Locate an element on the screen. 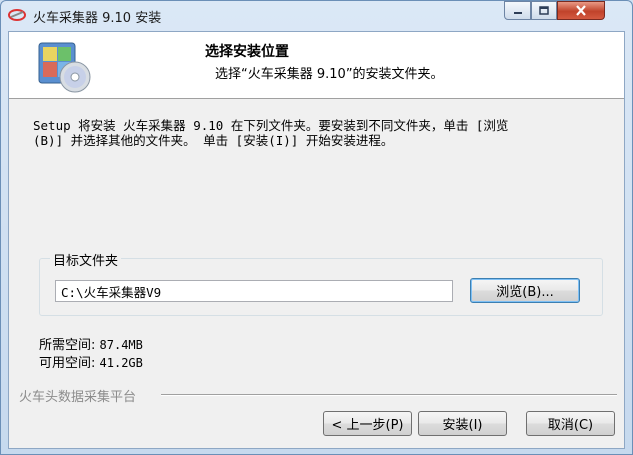  close-button is located at coordinates (581, 10).